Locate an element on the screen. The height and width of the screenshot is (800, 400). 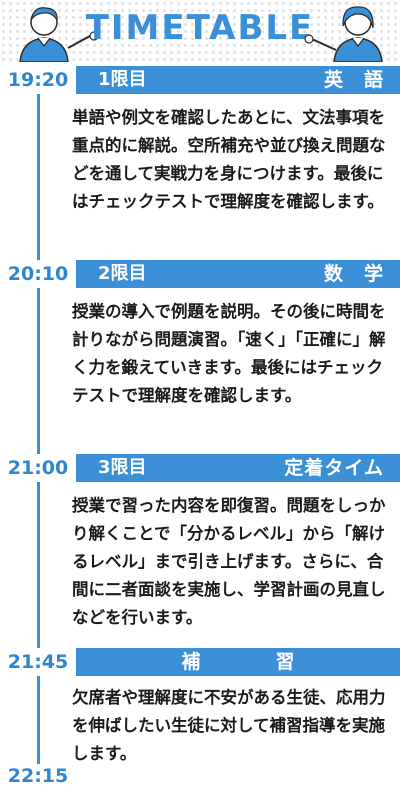
start-time: 19:20 is located at coordinates (38, 80).